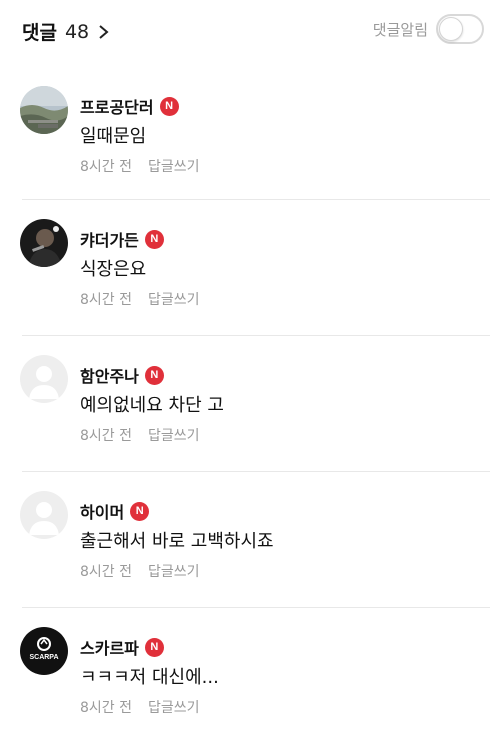 The width and height of the screenshot is (498, 741). Describe the element at coordinates (451, 29) in the screenshot. I see `toggle-knob` at that location.